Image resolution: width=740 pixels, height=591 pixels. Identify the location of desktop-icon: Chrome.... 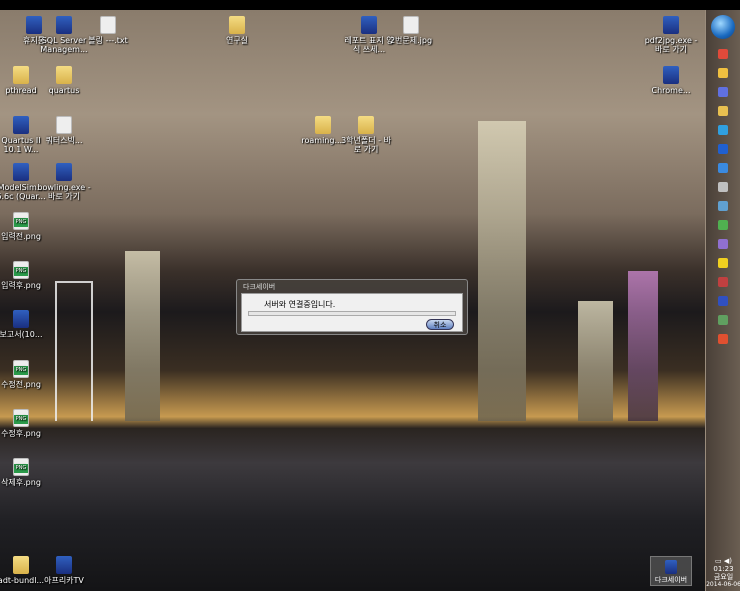
(671, 80).